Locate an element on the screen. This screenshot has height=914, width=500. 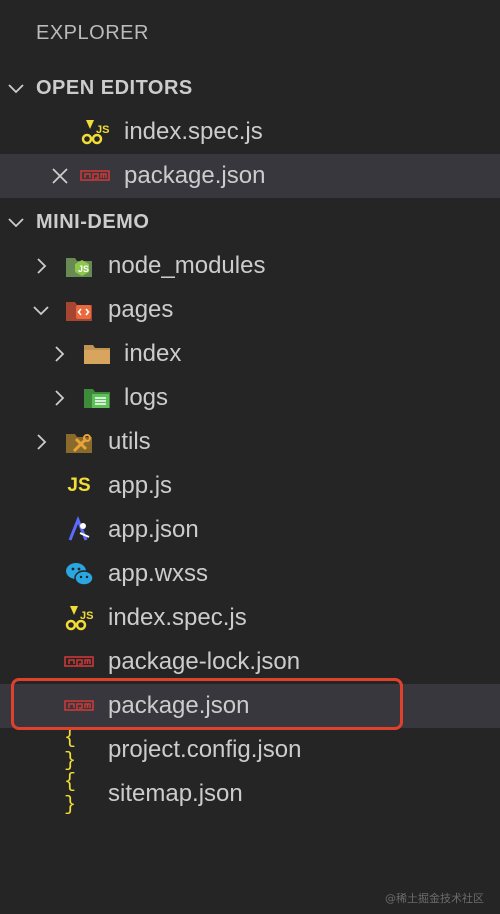
tree-file-project-config-json: { } project.config.json is located at coordinates (250, 750).